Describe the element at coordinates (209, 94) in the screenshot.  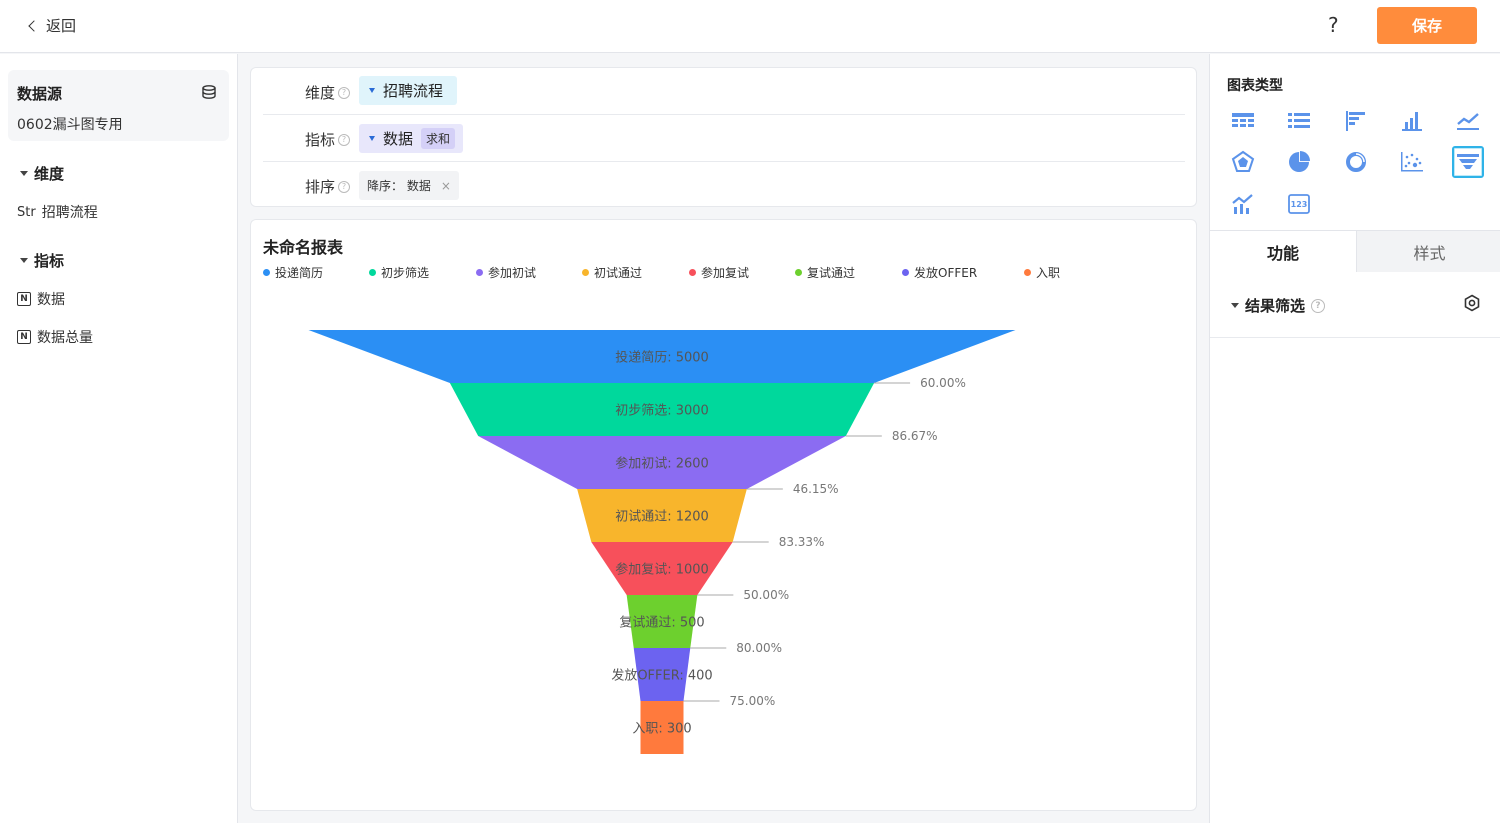
I see `database-icon` at that location.